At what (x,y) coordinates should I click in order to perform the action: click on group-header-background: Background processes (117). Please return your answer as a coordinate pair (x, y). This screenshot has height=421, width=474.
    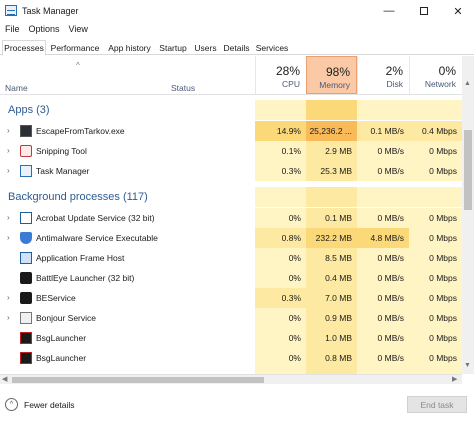
    Looking at the image, I should click on (231, 197).